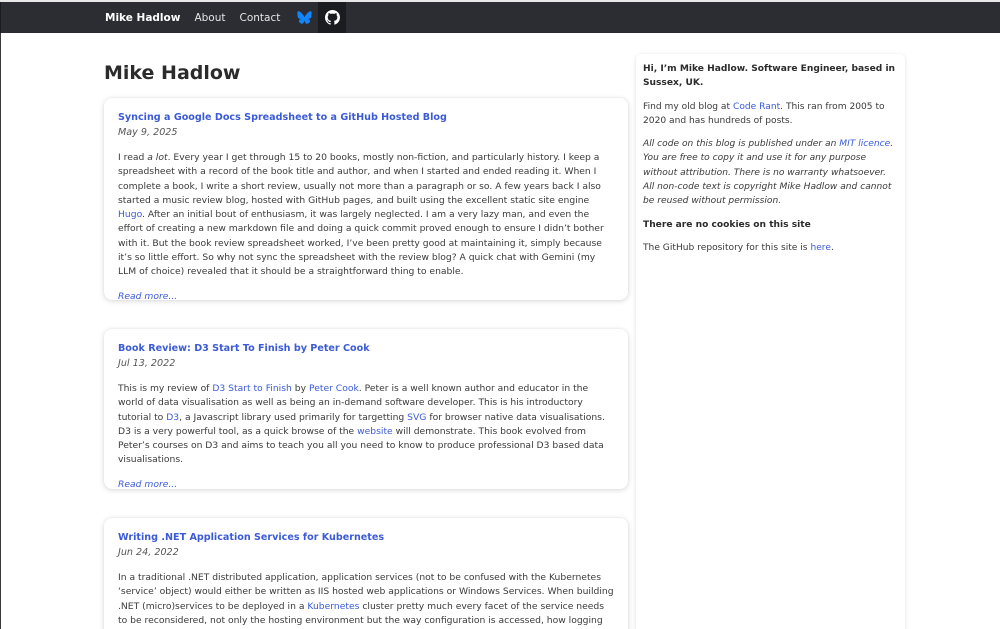  What do you see at coordinates (416, 417) in the screenshot?
I see `svg-link: SVG` at bounding box center [416, 417].